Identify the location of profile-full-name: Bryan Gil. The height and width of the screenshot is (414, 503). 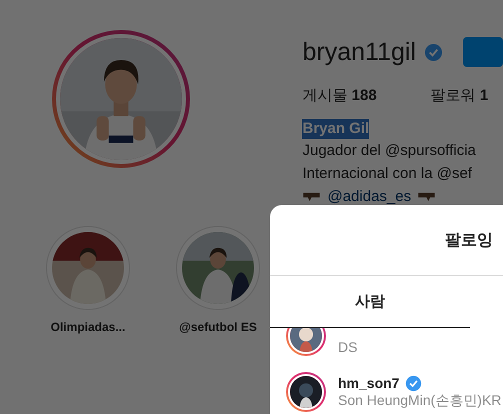
(336, 129).